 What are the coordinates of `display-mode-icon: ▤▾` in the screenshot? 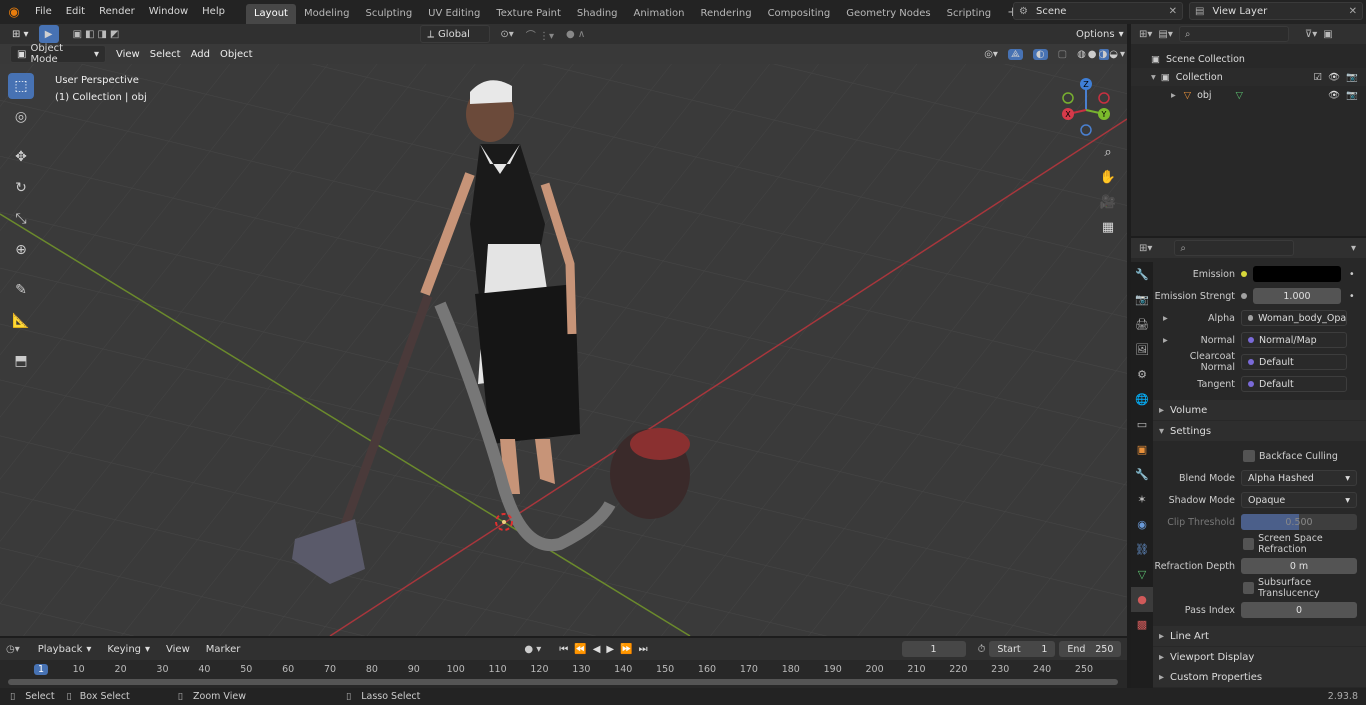 It's located at (1165, 34).